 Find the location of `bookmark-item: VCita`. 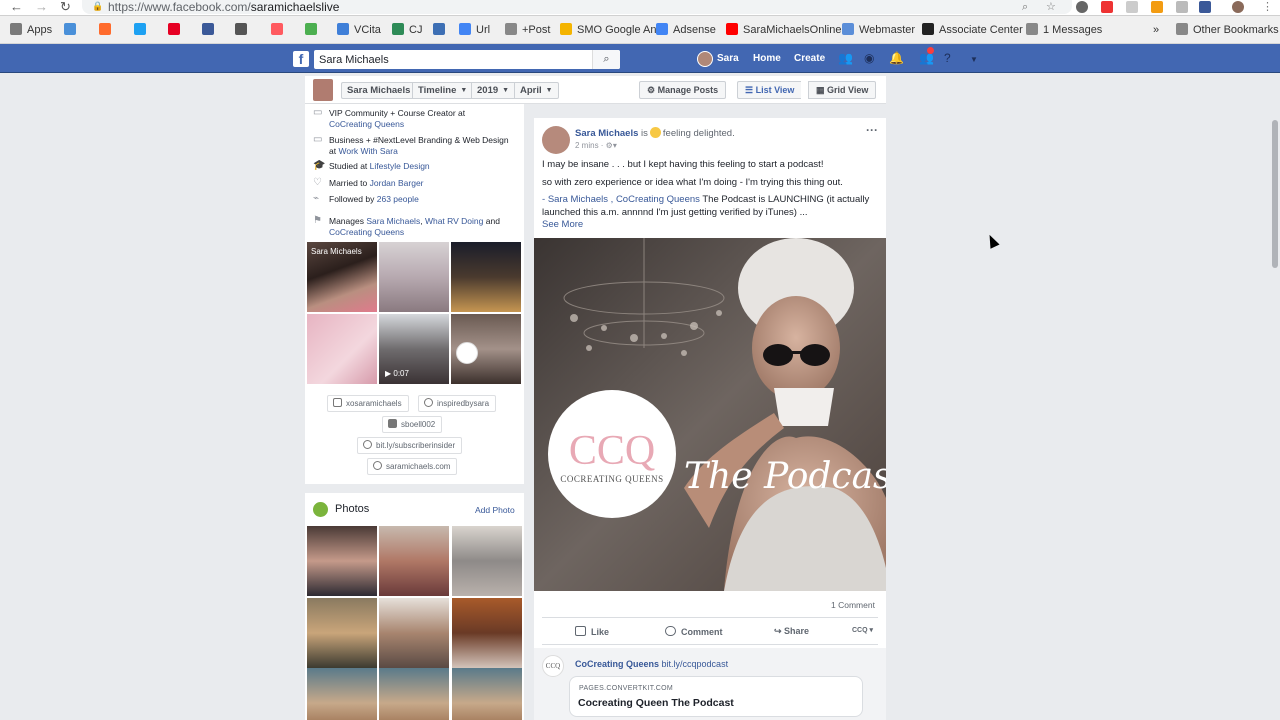

bookmark-item: VCita is located at coordinates (359, 30).